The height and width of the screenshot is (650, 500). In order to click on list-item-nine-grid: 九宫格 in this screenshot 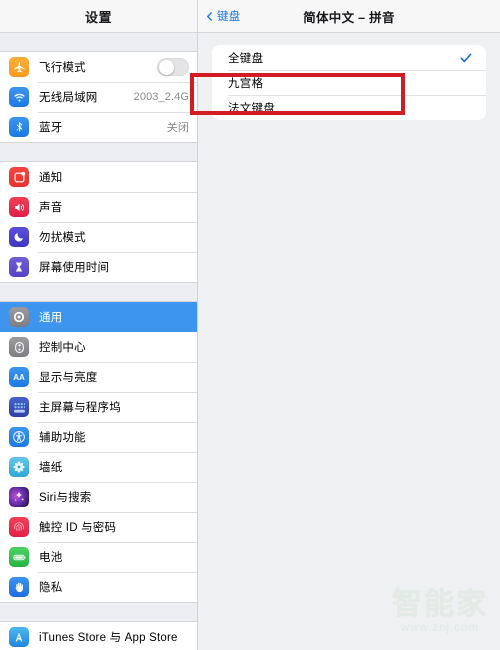, I will do `click(349, 82)`.